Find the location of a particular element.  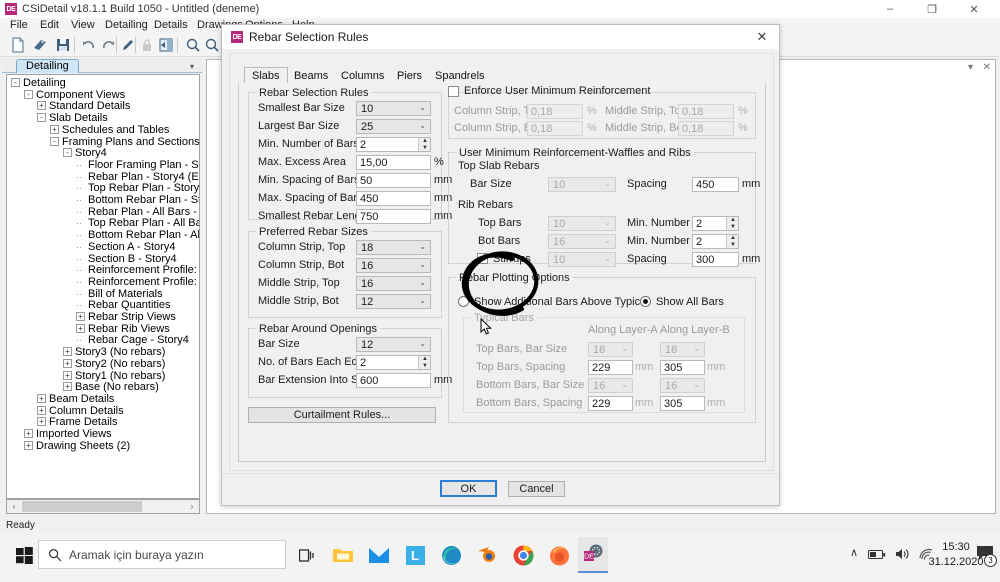

tab-piers: Piers is located at coordinates (409, 76).